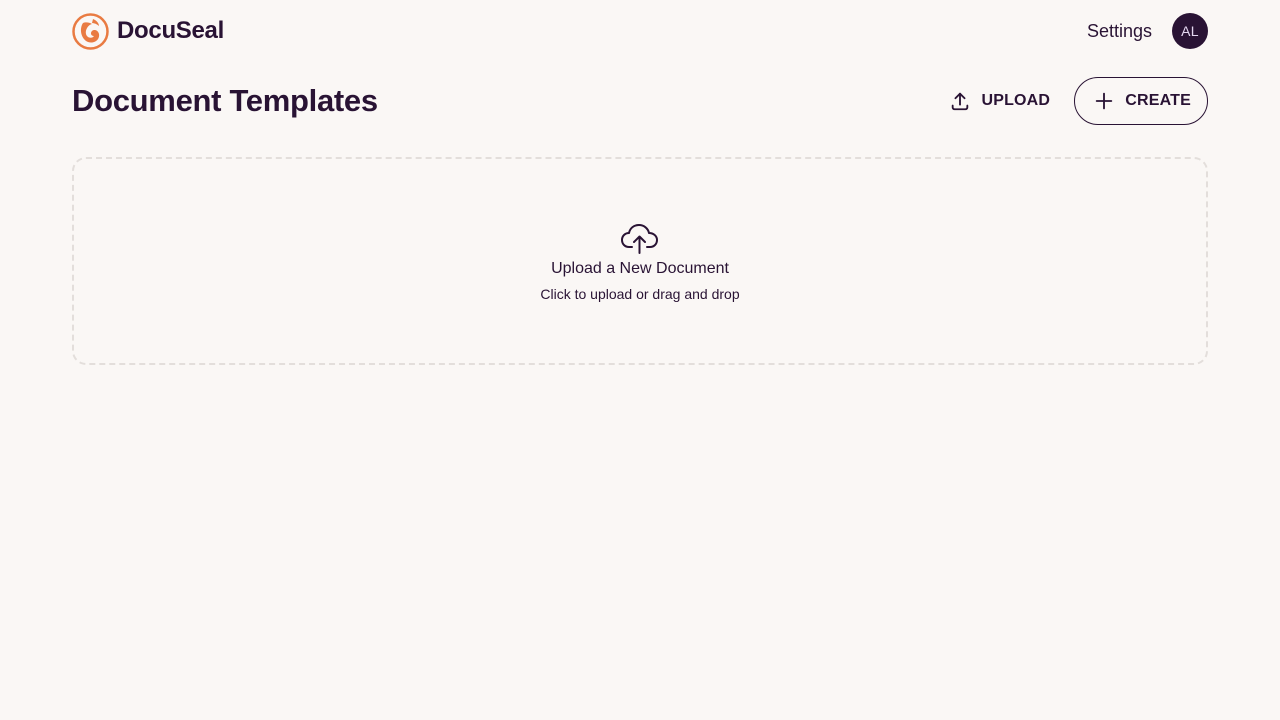 The image size is (1280, 720). I want to click on dropzone-title: Upload a New Document, so click(640, 268).